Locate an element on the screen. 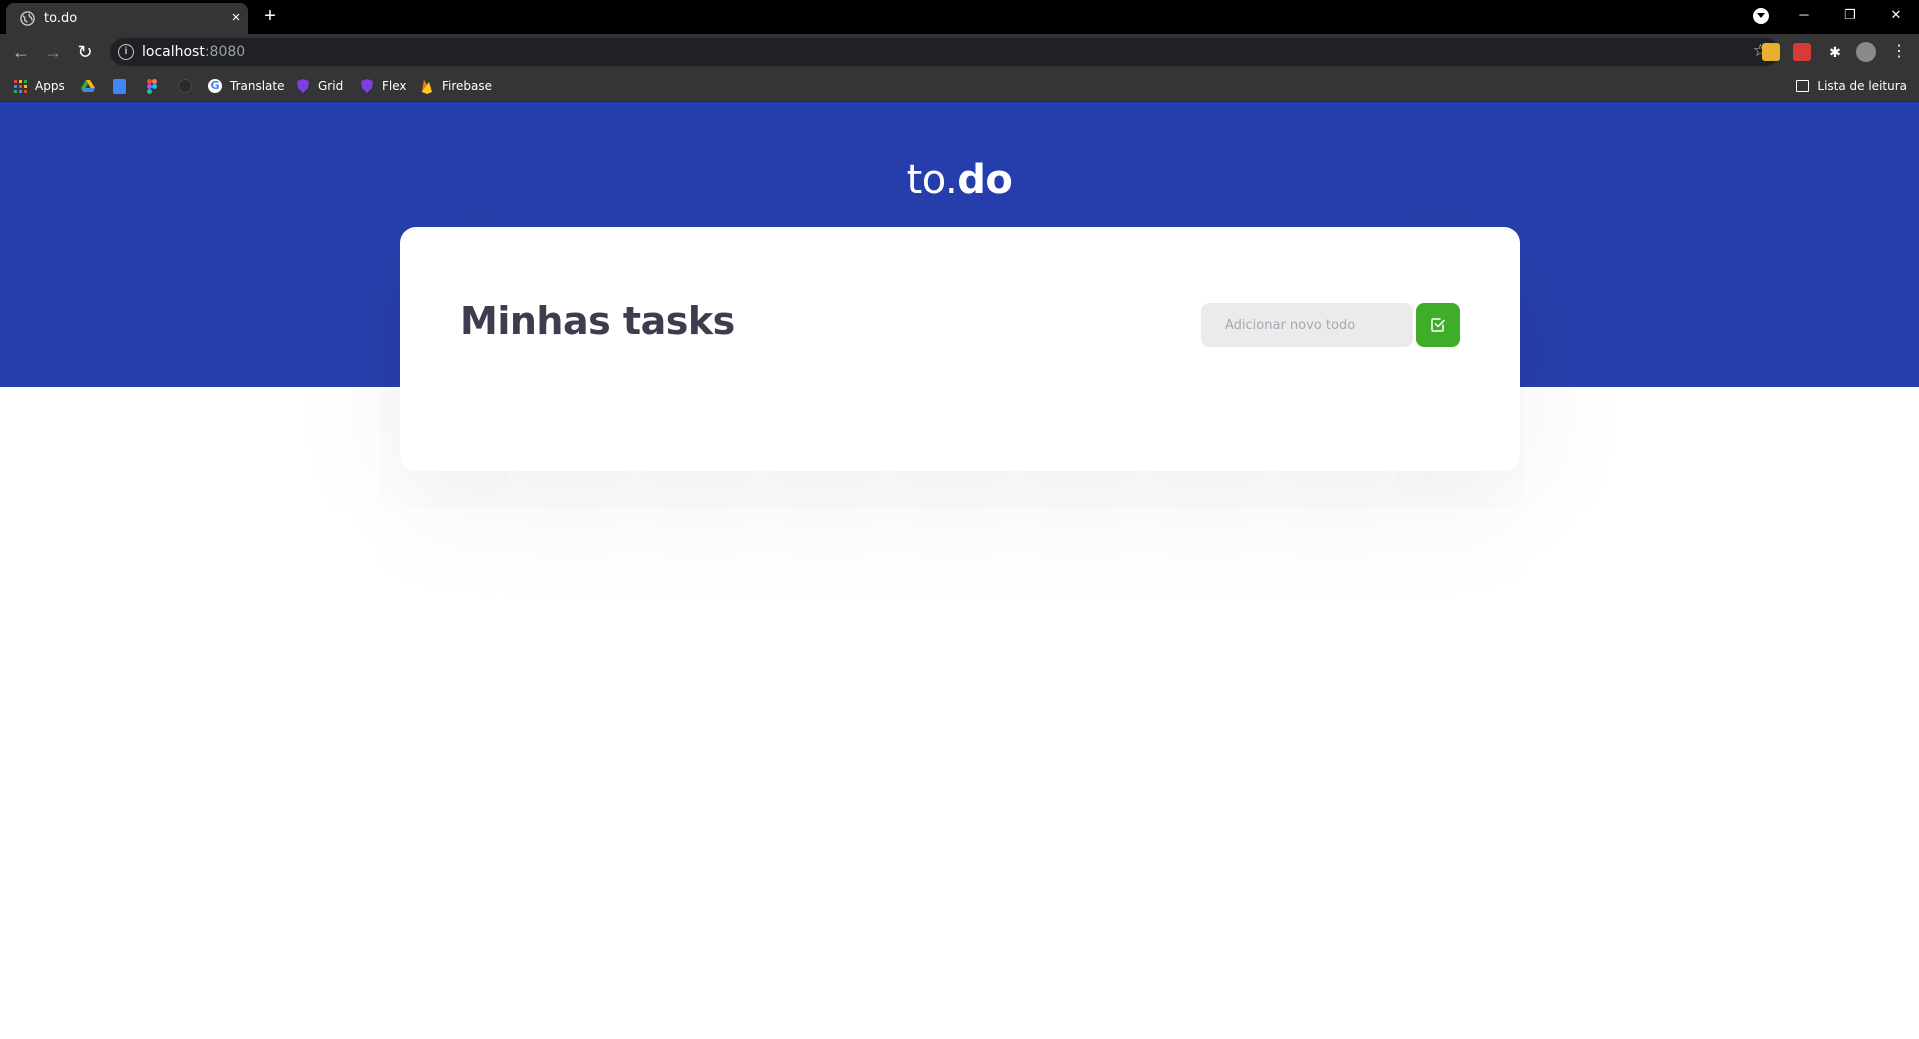 The width and height of the screenshot is (1919, 1039). menu-kebab-icon: ⋮ is located at coordinates (1899, 52).